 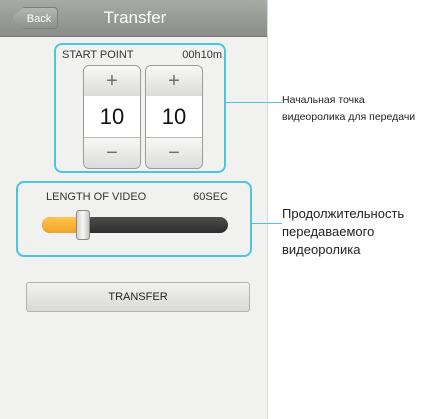 I want to click on length-callout-line3: видеоролика, so click(x=321, y=249).